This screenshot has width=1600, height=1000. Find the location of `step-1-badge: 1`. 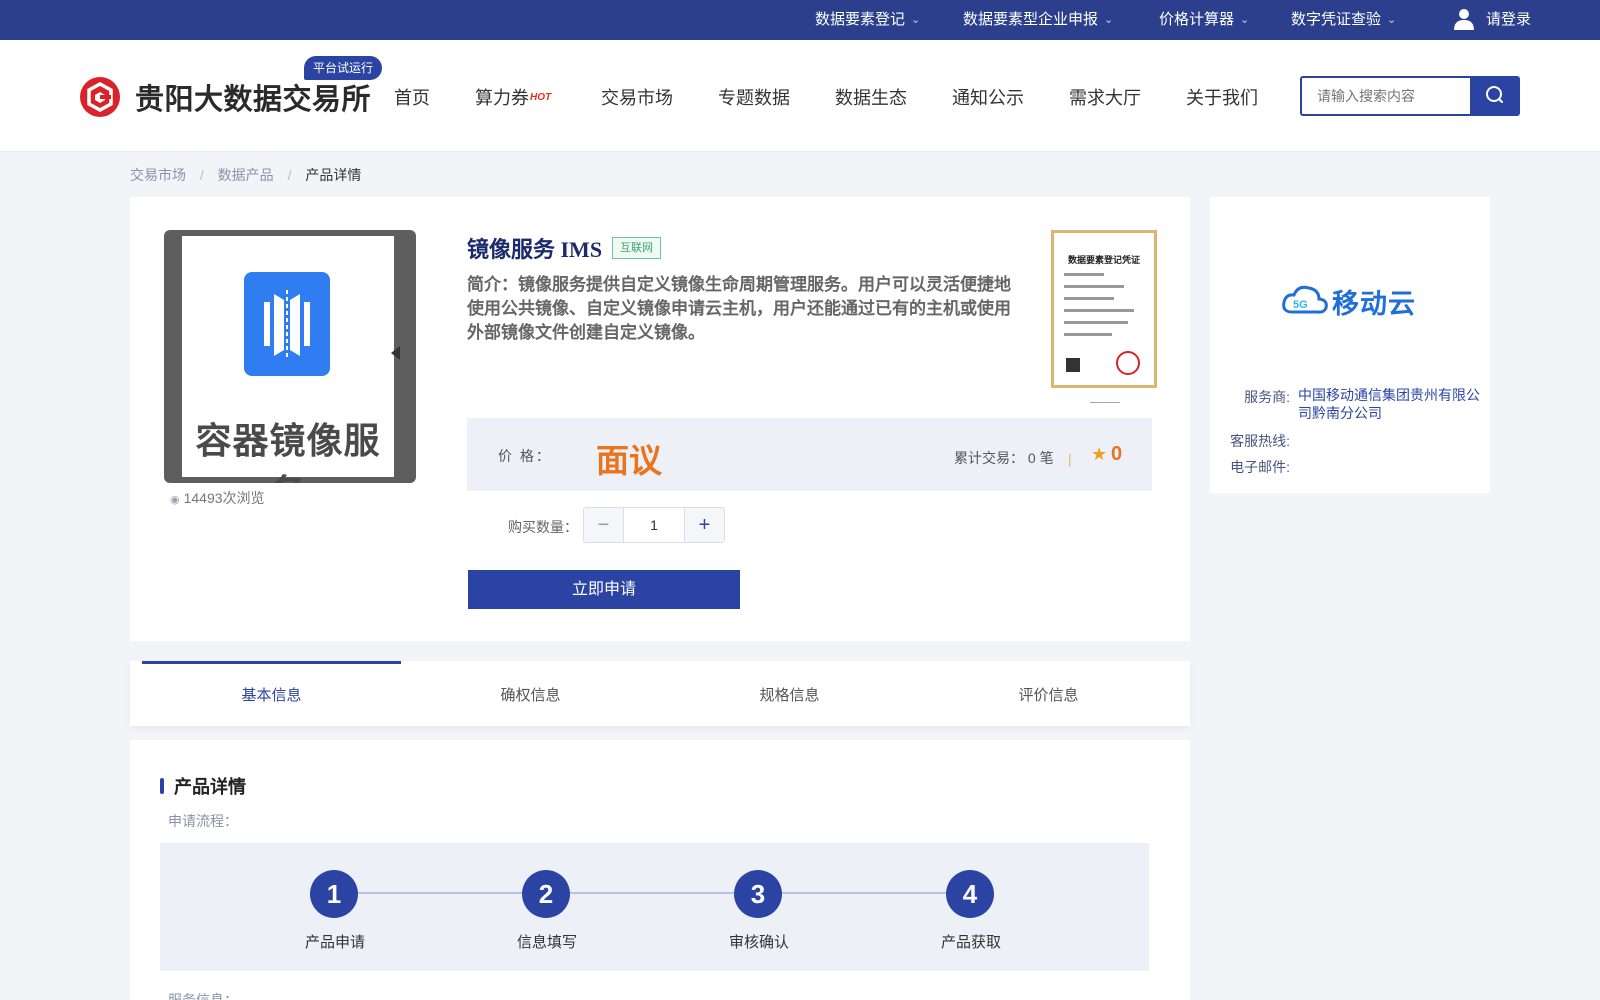

step-1-badge: 1 is located at coordinates (334, 894).